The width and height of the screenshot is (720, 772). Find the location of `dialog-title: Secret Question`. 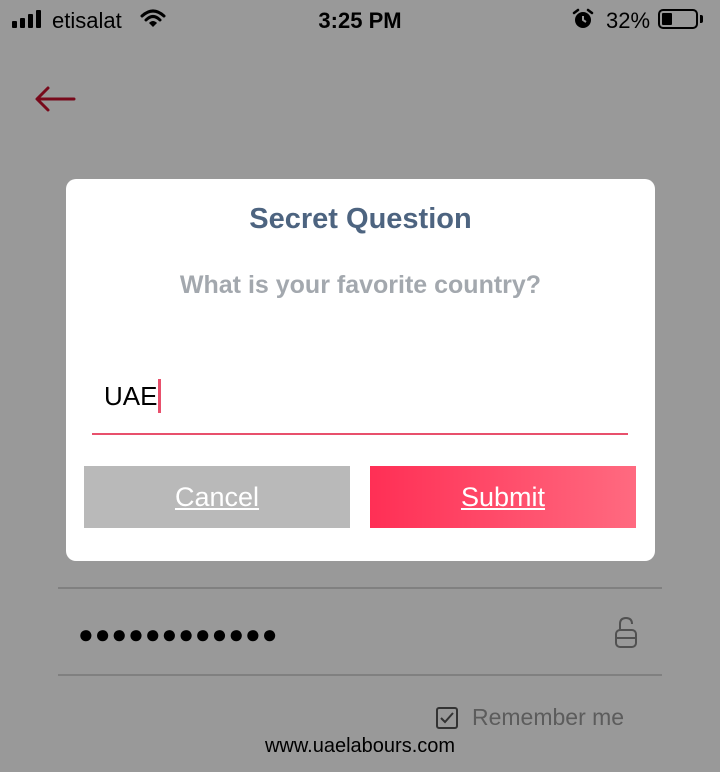

dialog-title: Secret Question is located at coordinates (360, 219).